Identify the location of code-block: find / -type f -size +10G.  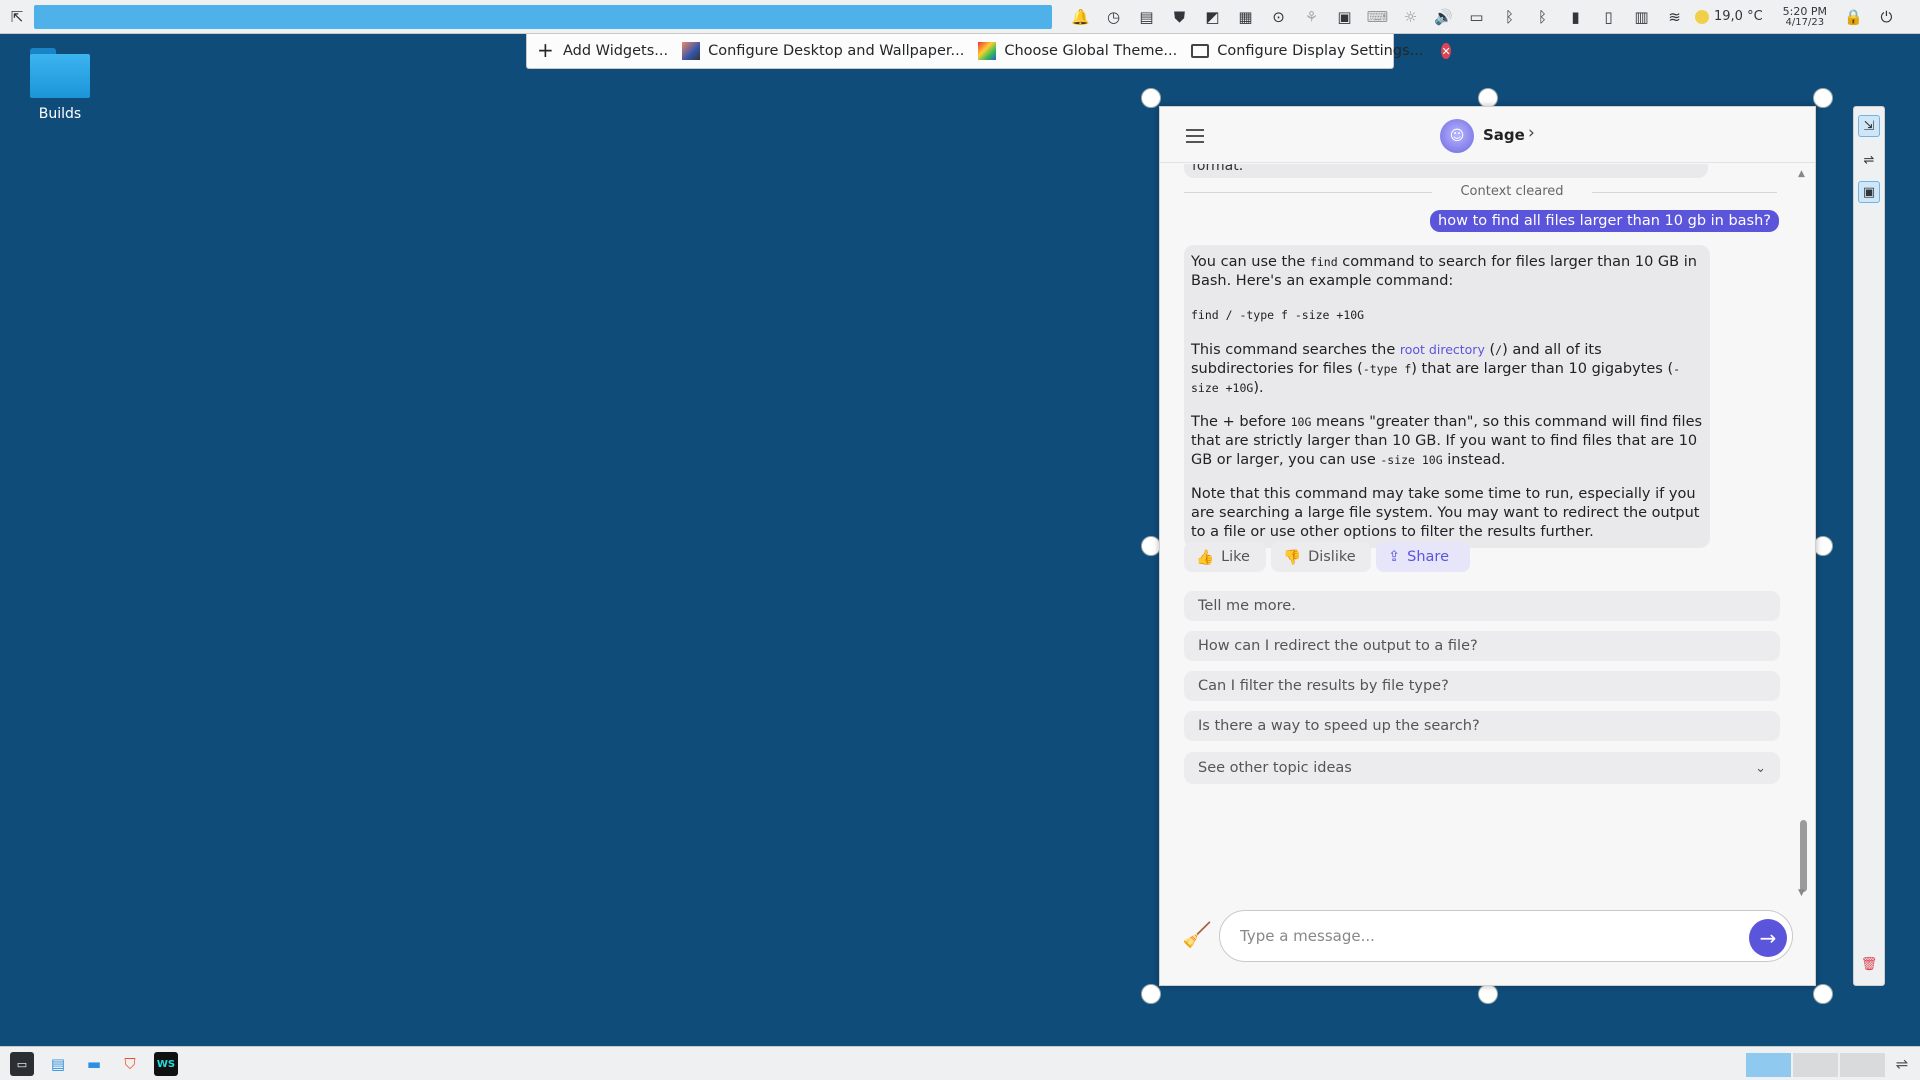
(1278, 315).